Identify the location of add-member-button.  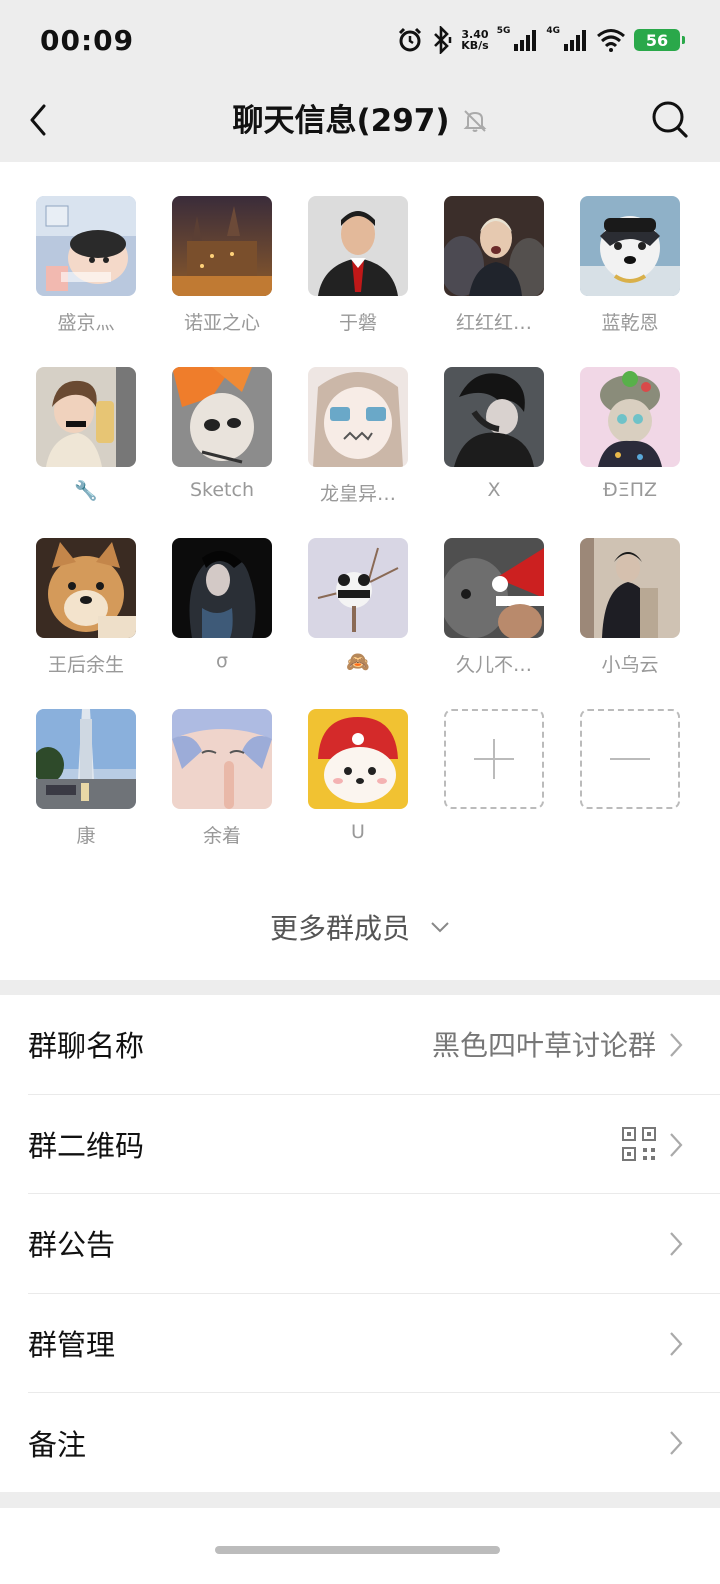
(494, 759).